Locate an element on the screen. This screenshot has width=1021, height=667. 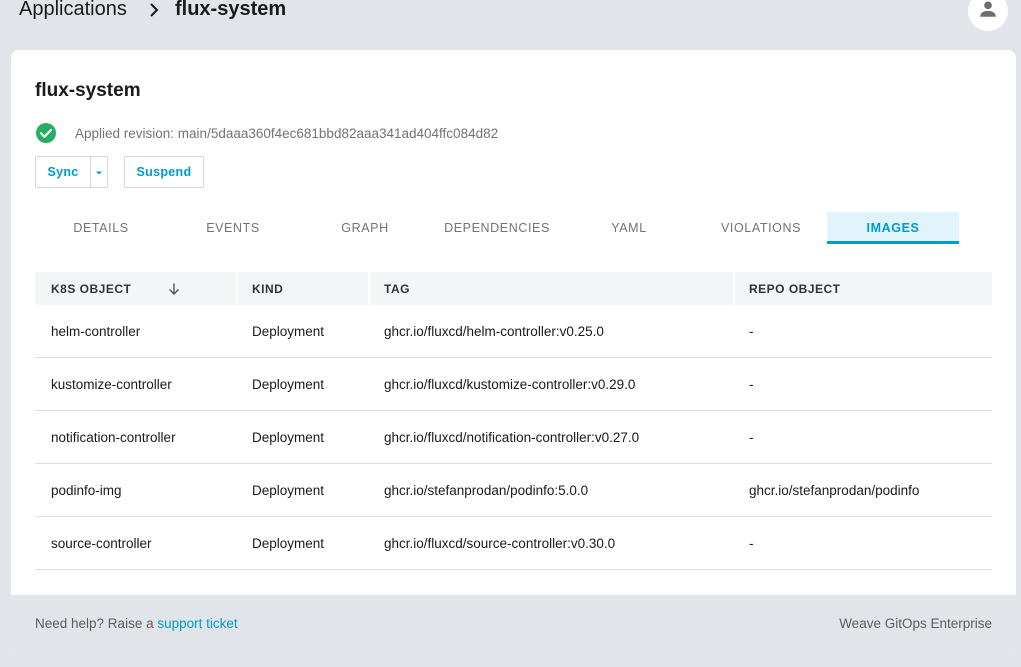
caret-down-icon is located at coordinates (99, 172).